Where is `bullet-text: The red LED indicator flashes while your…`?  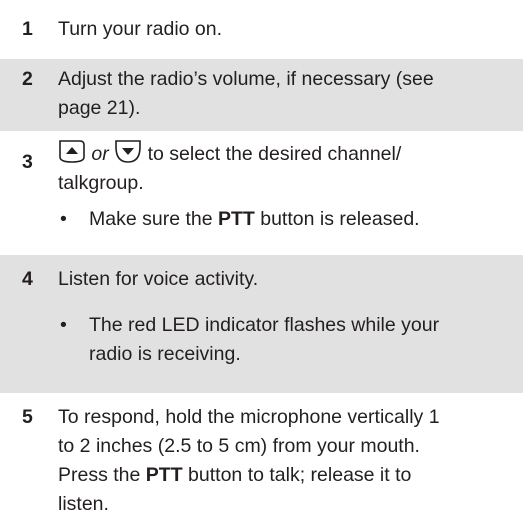 bullet-text: The red LED indicator flashes while your… is located at coordinates (264, 339).